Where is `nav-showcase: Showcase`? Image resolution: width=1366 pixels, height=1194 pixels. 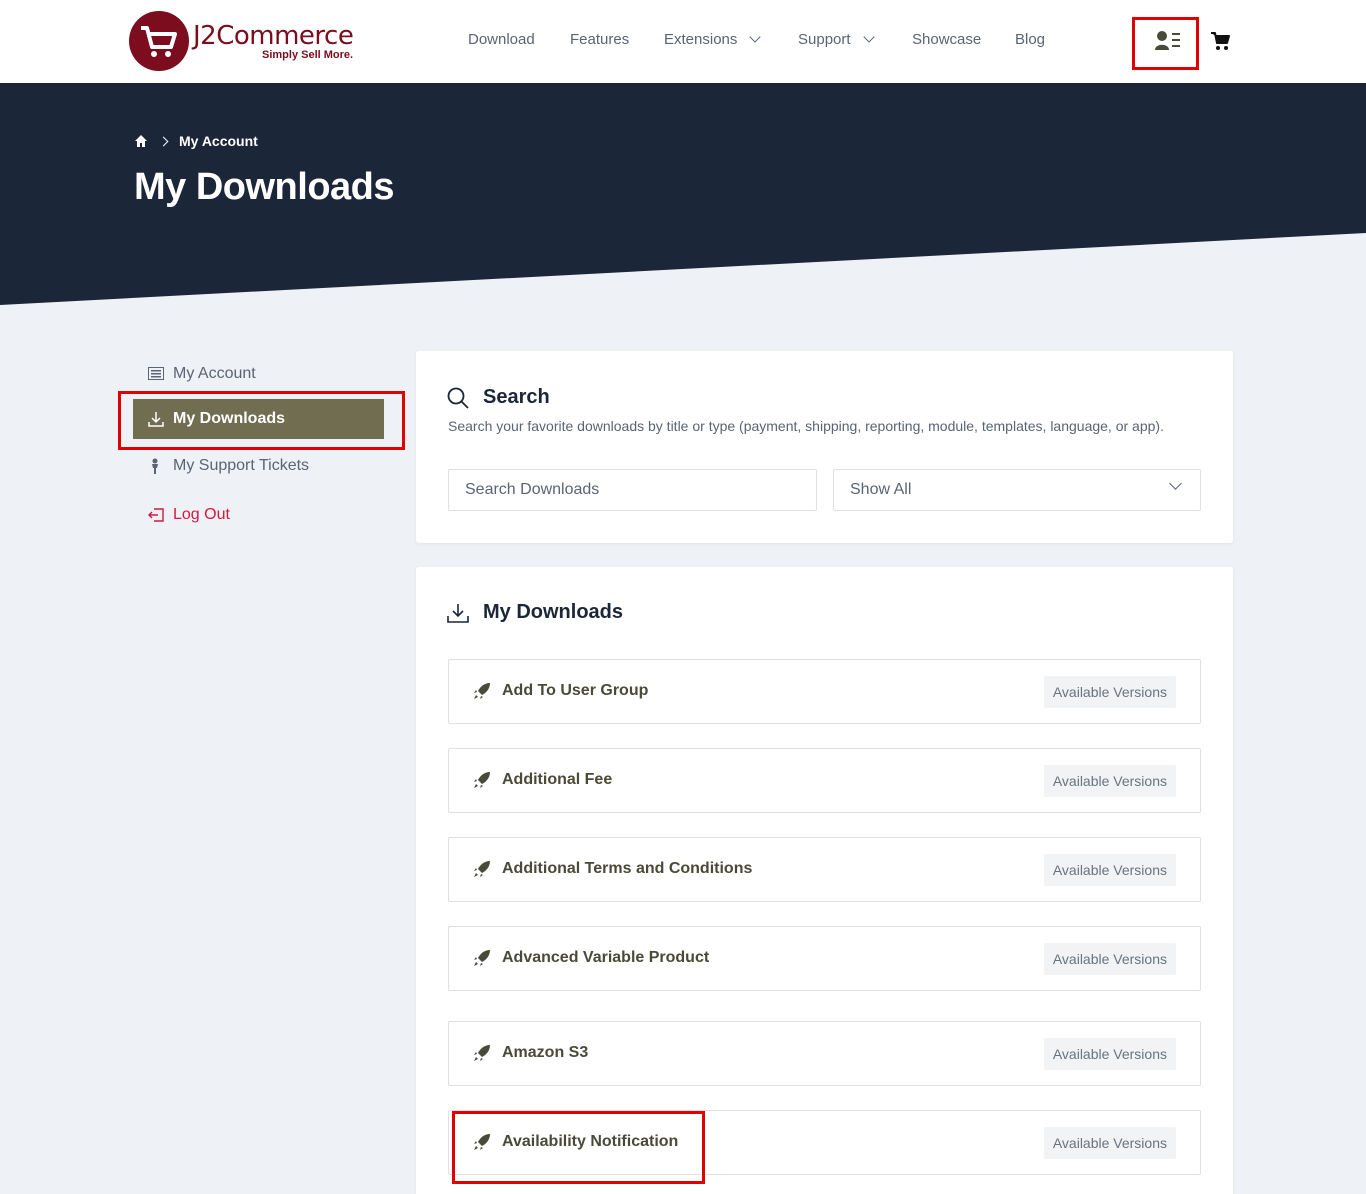 nav-showcase: Showcase is located at coordinates (946, 39).